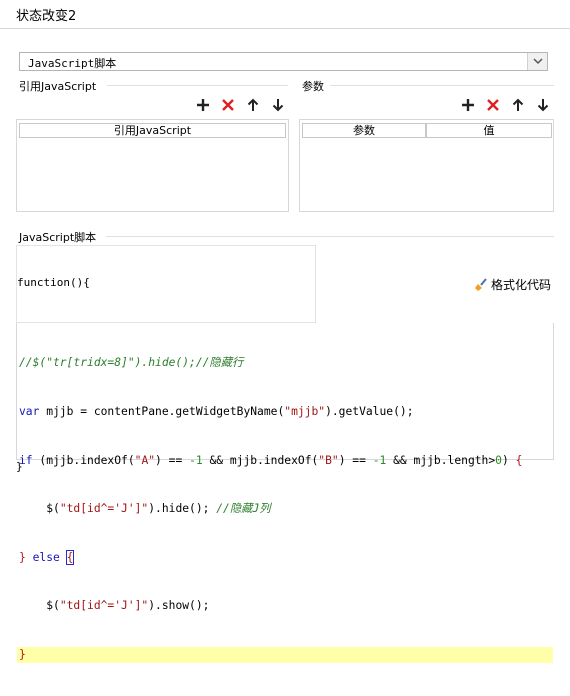  Describe the element at coordinates (131, 363) in the screenshot. I see `code-comment: //$("tr[tridx=8]").hide();//隐藏行` at that location.